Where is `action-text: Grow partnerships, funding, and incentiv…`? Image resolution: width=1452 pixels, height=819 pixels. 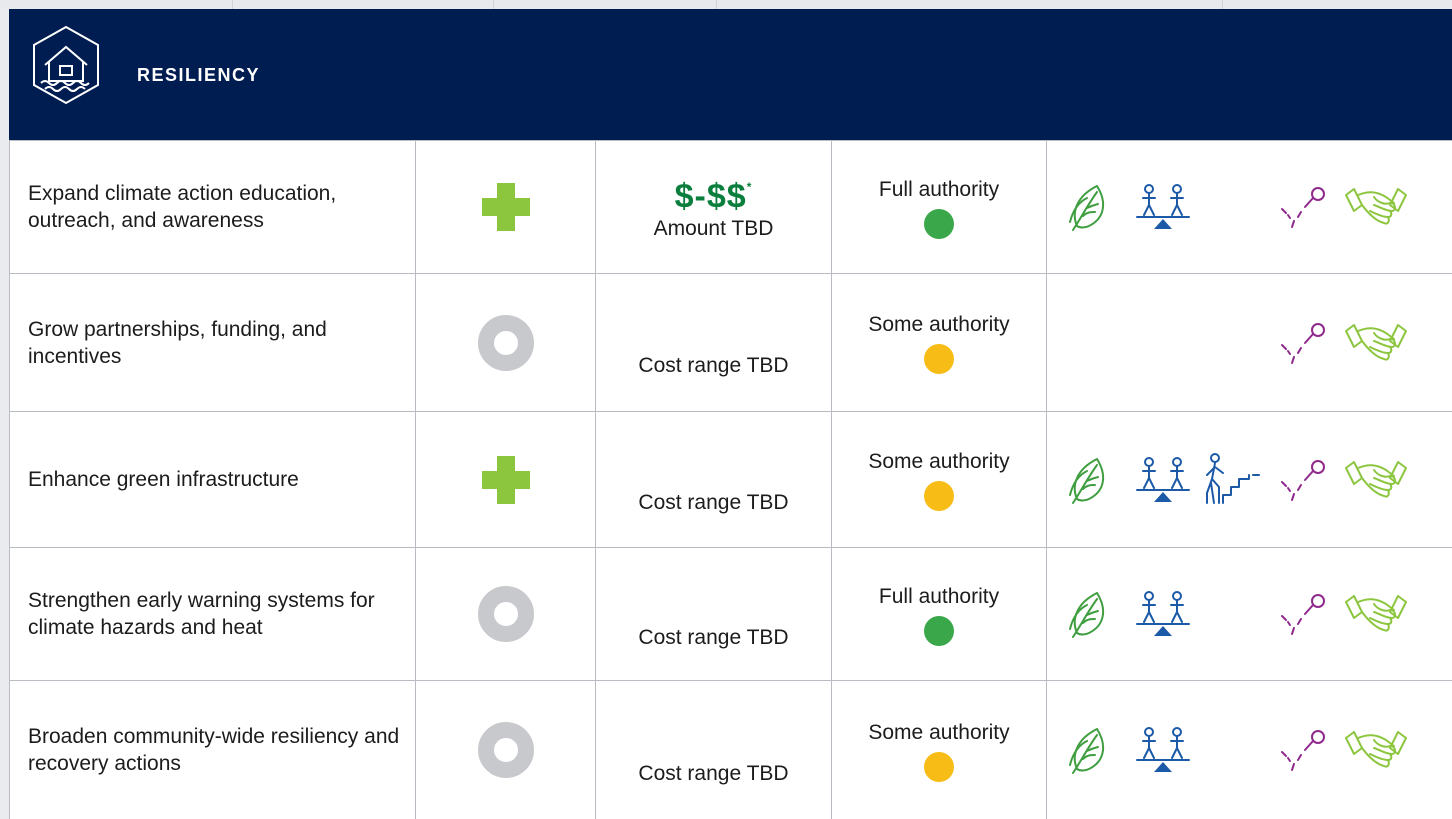 action-text: Grow partnerships, funding, and incentiv… is located at coordinates (177, 342).